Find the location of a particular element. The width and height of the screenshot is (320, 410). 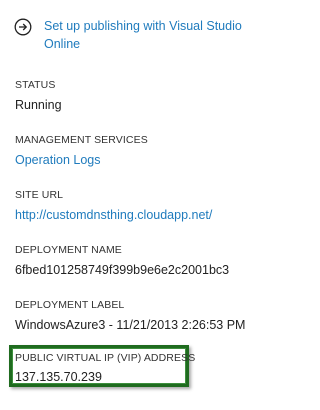

operation-logs-link: Operation Logs is located at coordinates (57, 160).